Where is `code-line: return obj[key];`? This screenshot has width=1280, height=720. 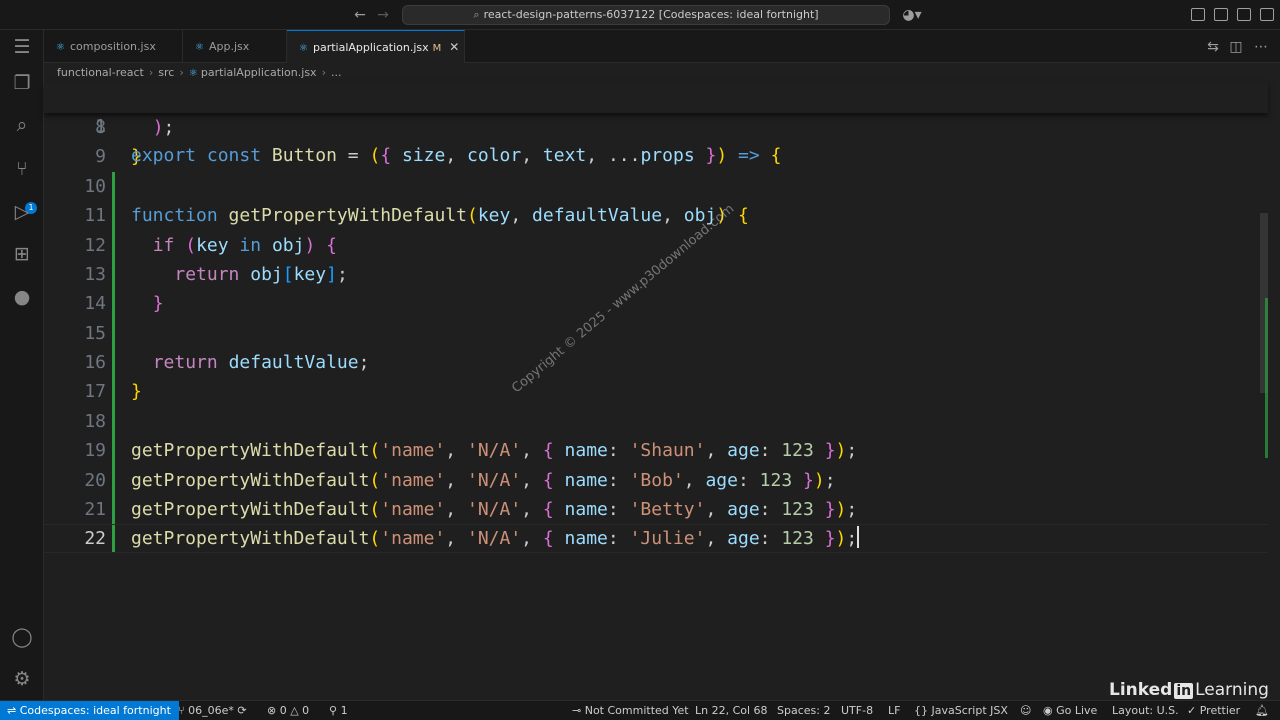 code-line: return obj[key]; is located at coordinates (261, 274).